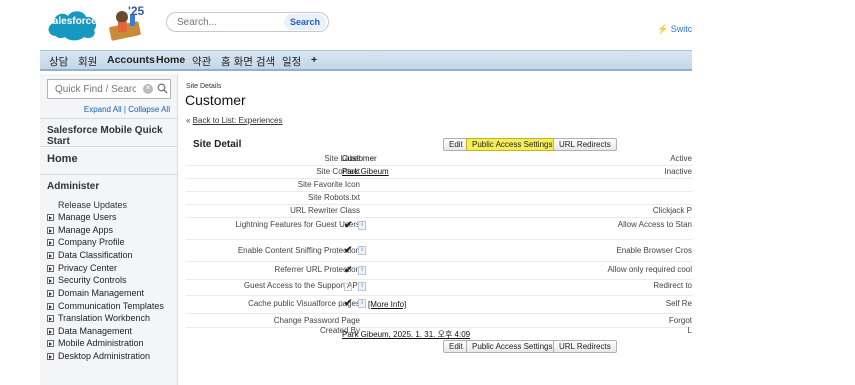  I want to click on tab-terms: 약관, so click(201, 61).